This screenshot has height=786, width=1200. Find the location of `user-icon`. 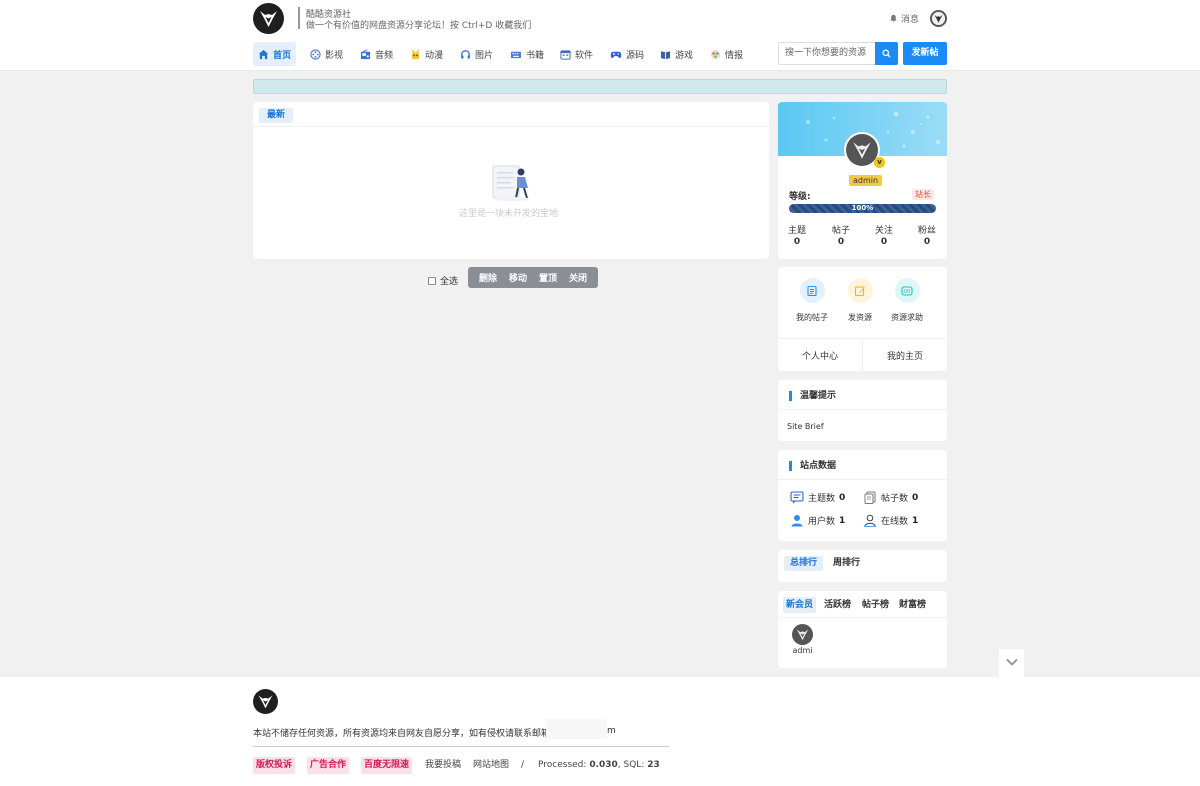

user-icon is located at coordinates (797, 520).